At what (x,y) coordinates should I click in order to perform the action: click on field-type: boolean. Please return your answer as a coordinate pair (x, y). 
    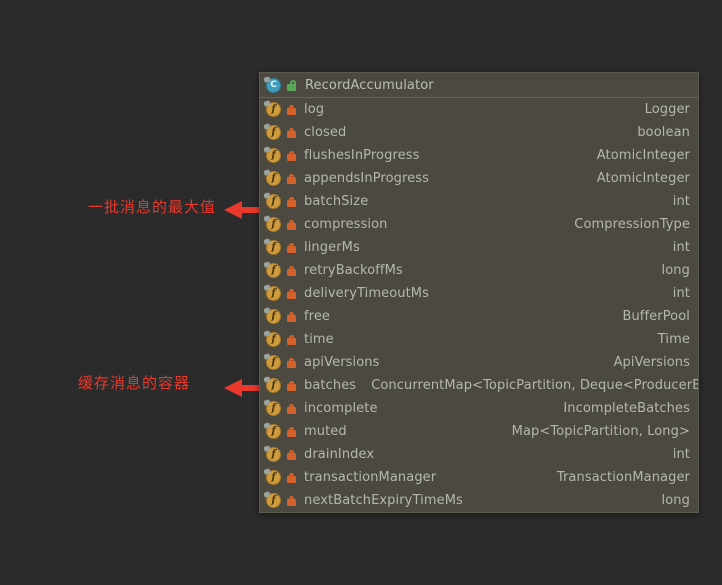
    Looking at the image, I should click on (663, 132).